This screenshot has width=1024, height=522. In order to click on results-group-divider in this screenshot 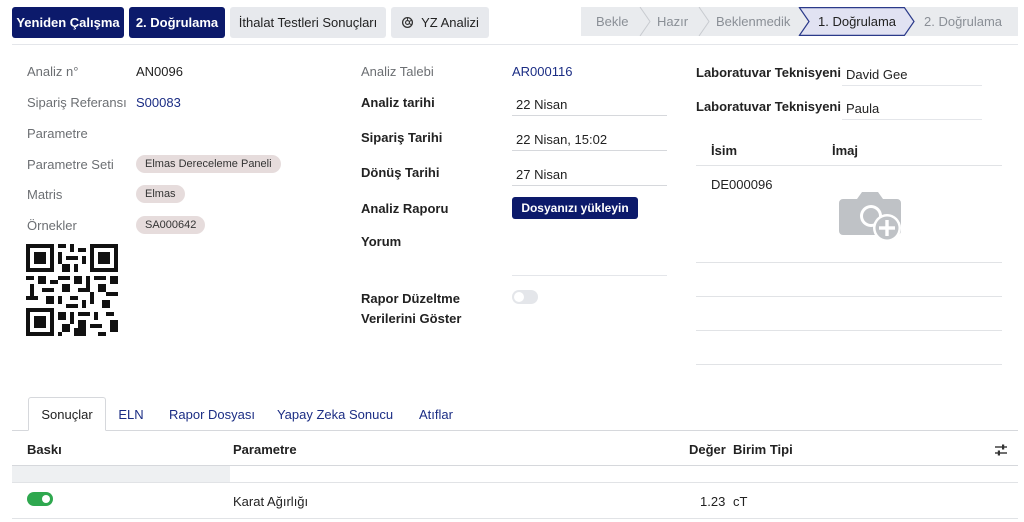, I will do `click(515, 482)`.